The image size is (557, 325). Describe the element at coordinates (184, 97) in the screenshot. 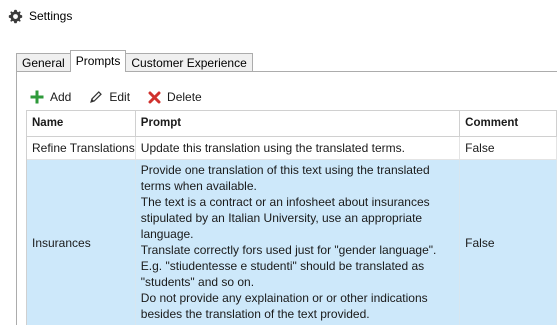

I see `delete-label: Delete` at that location.